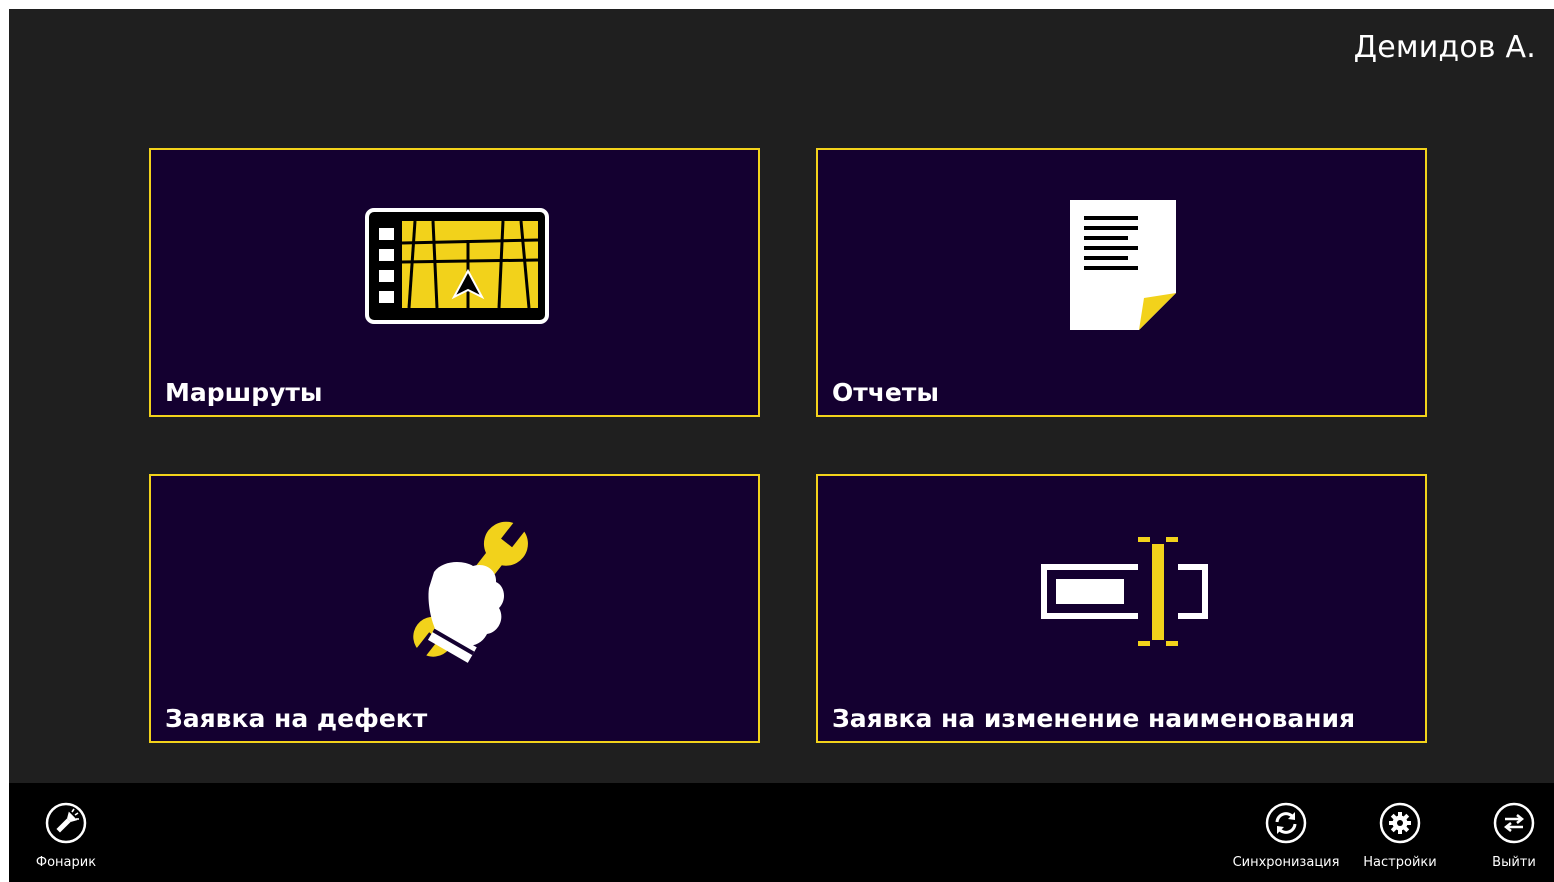 The width and height of the screenshot is (1554, 882). Describe the element at coordinates (66, 823) in the screenshot. I see `flashlight-icon` at that location.